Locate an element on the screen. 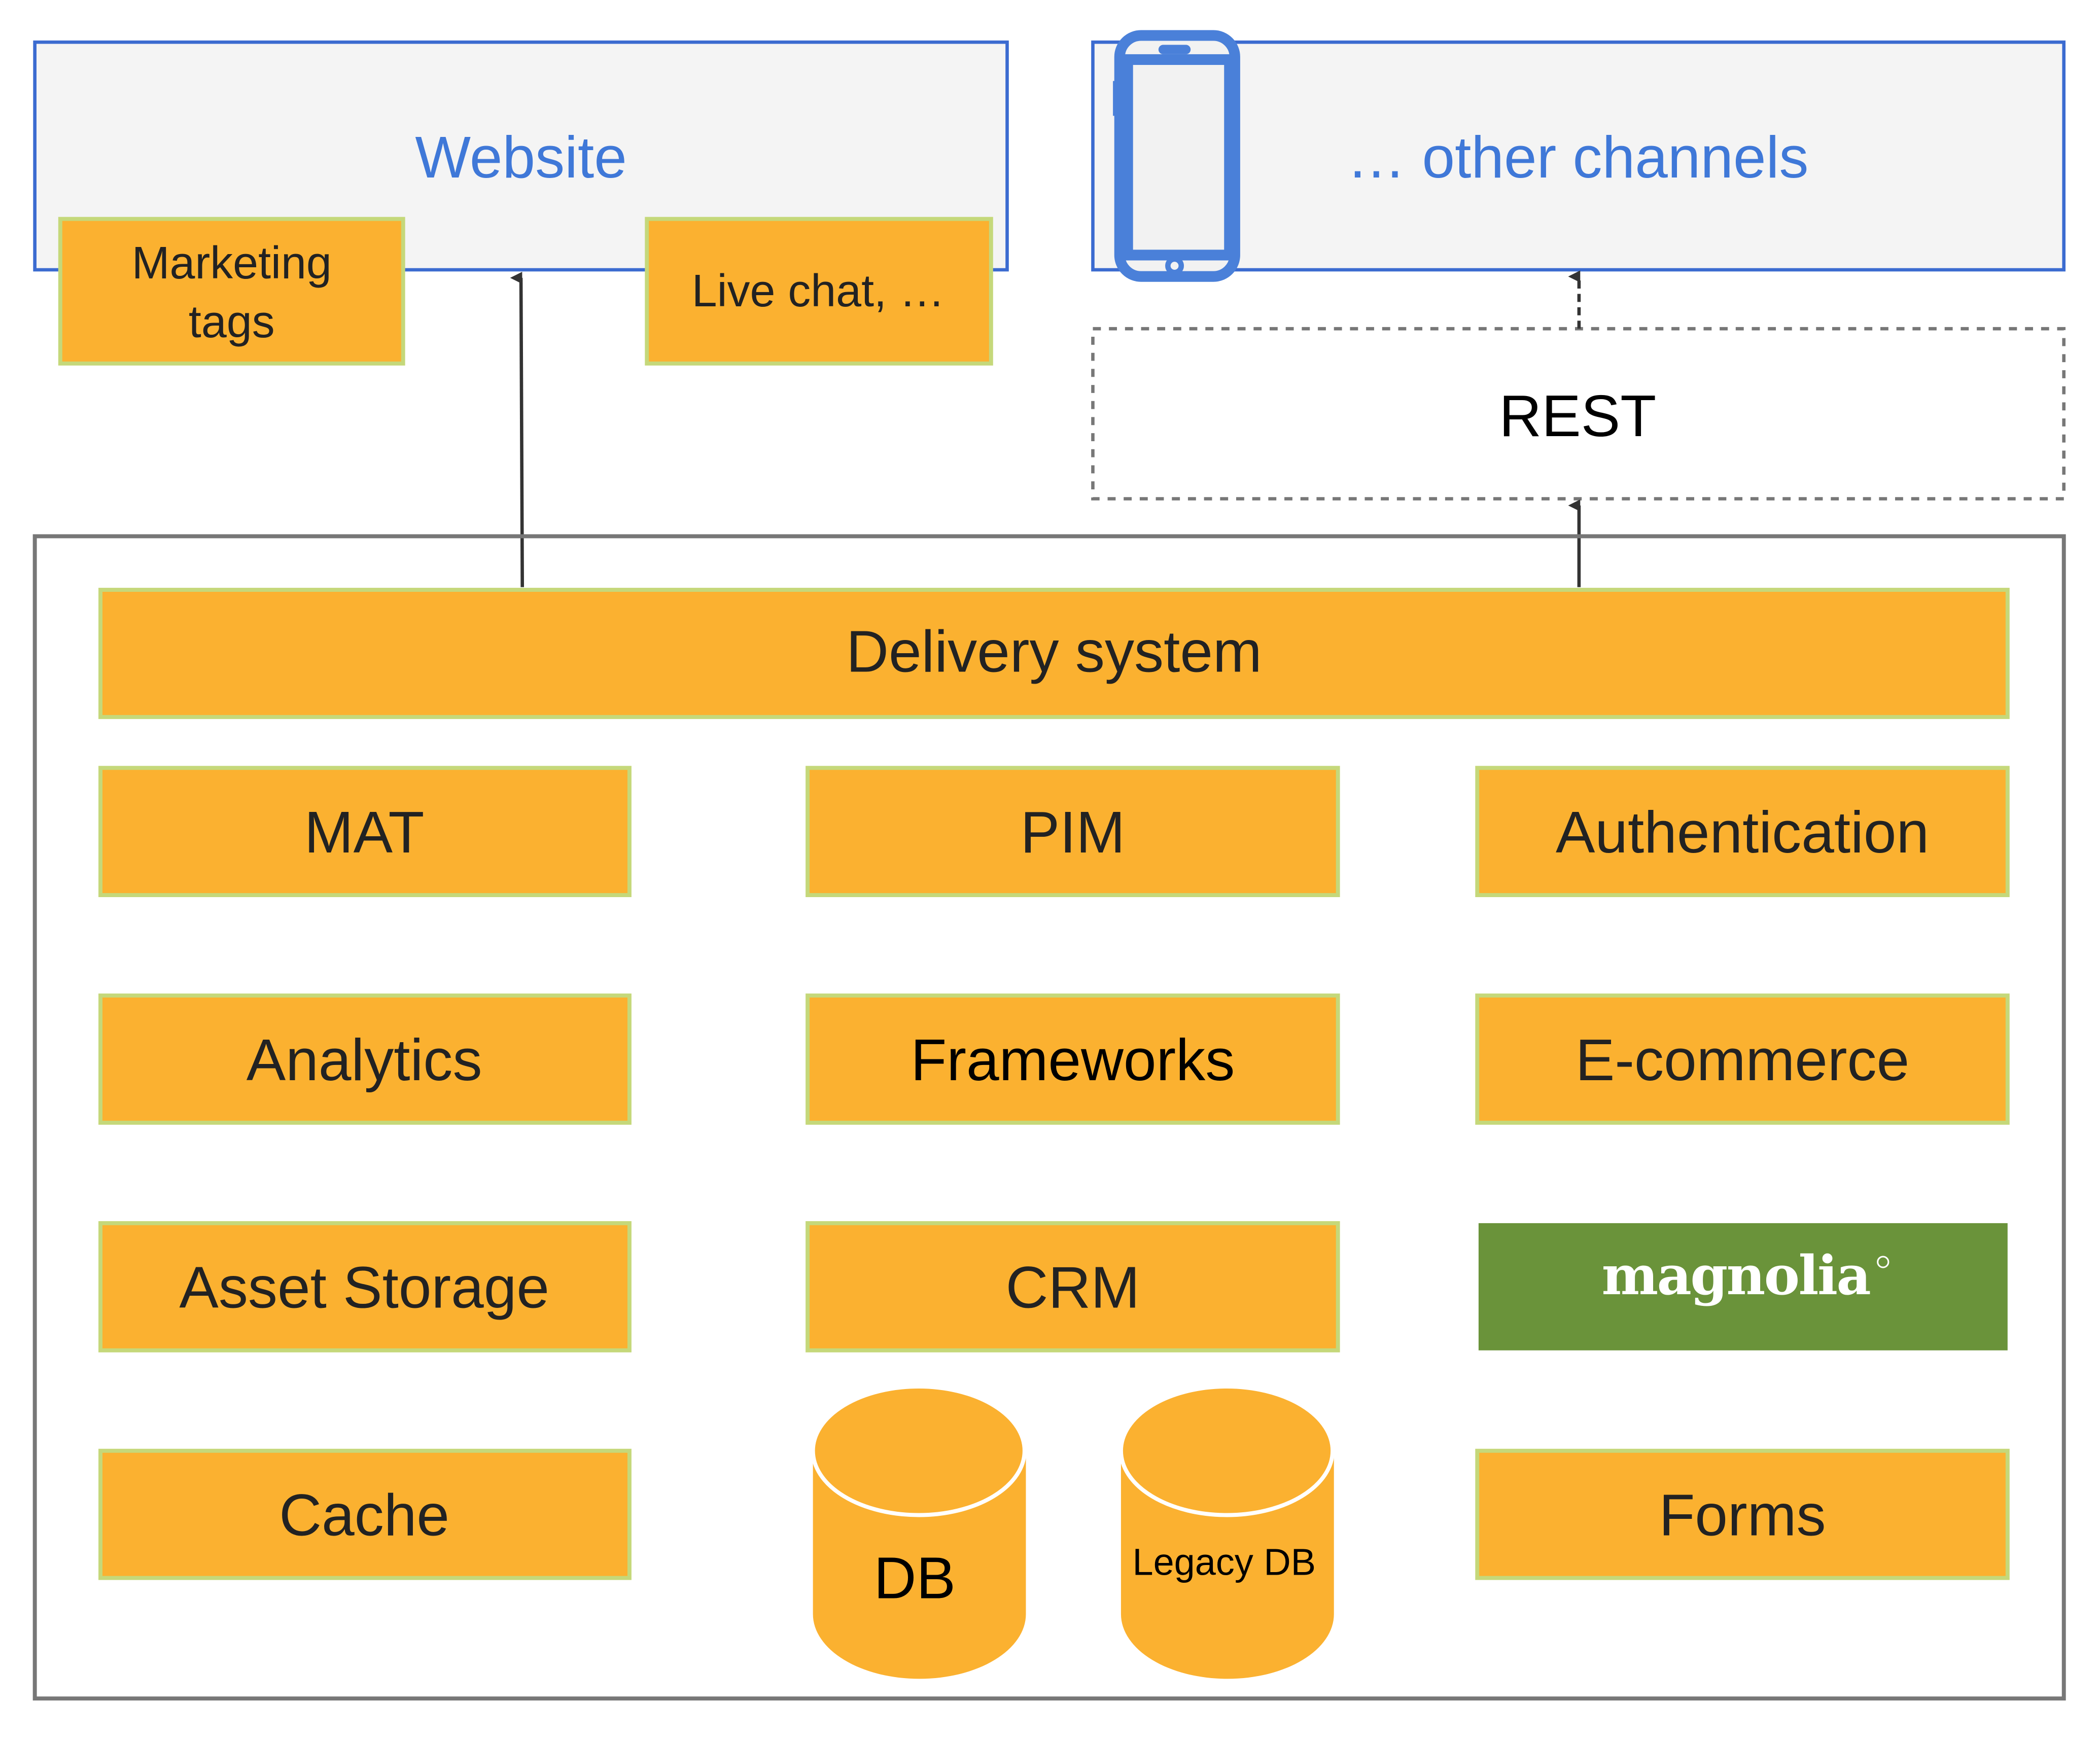  mat-box: MAT is located at coordinates (365, 832).